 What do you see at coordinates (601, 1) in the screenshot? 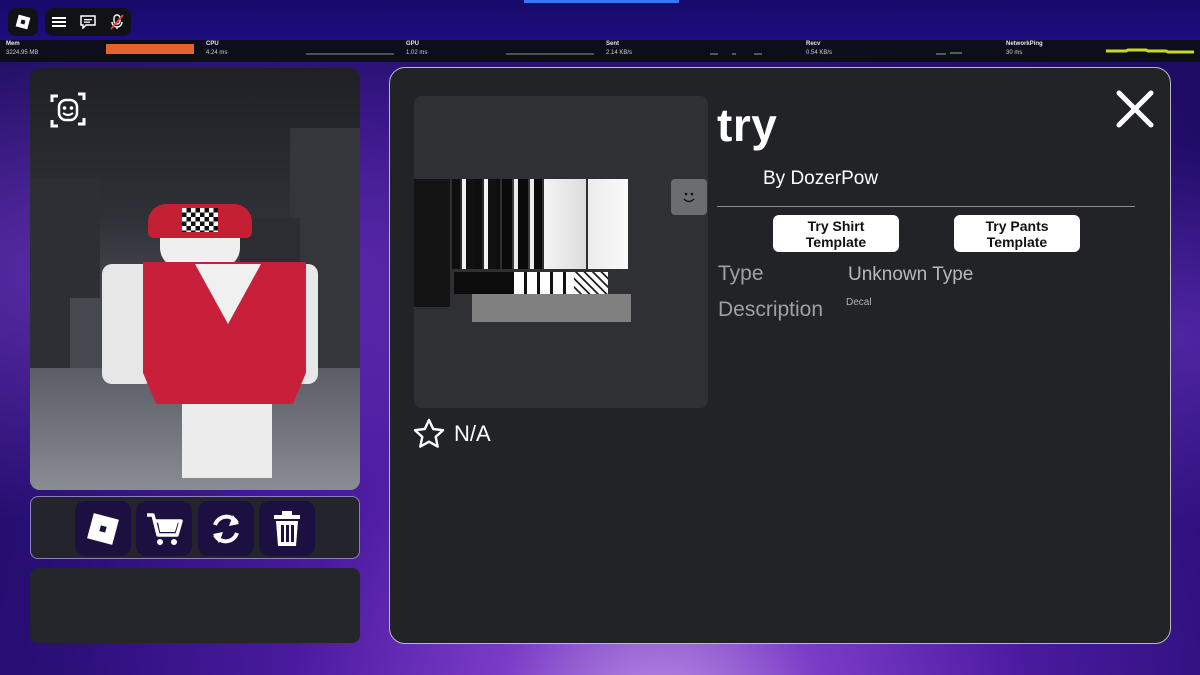
I see `top-accent-line` at bounding box center [601, 1].